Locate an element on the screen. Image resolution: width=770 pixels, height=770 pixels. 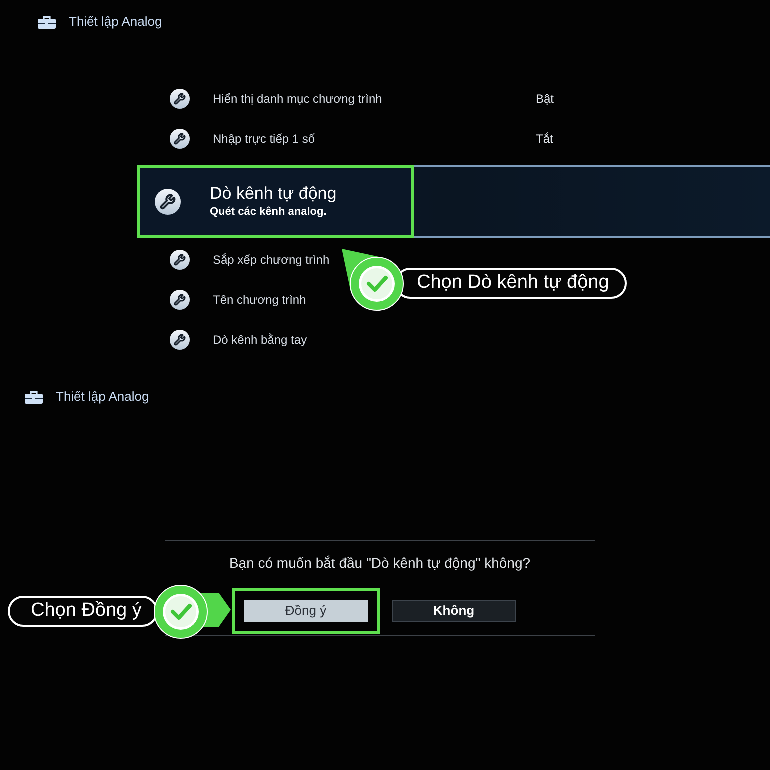
menu-item: Nhập trực tiếp 1 số is located at coordinates (264, 139).